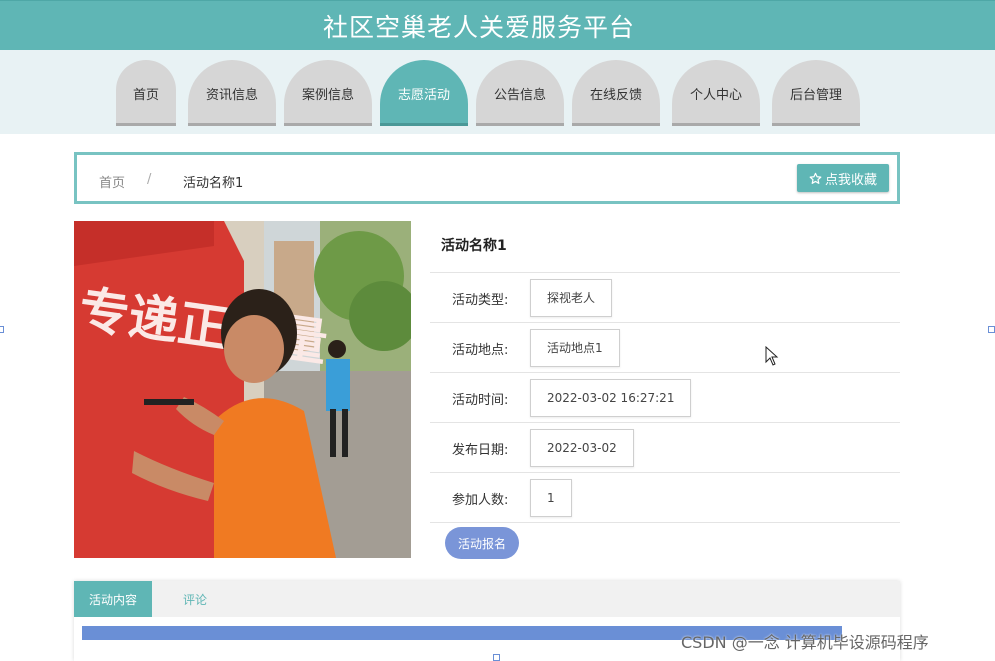 The width and height of the screenshot is (995, 661). I want to click on field-label: 活动地点:, so click(480, 350).